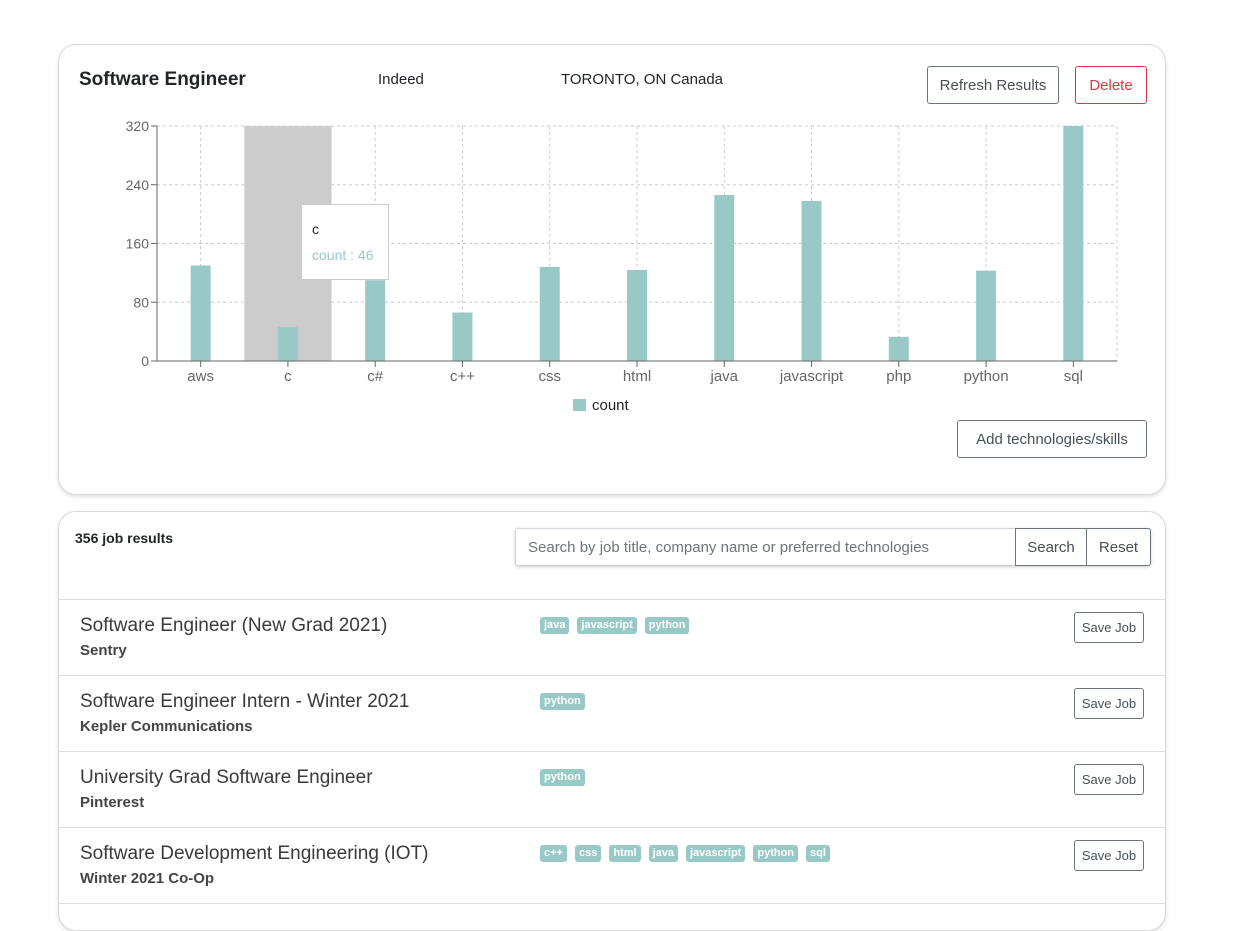  I want to click on x-tick-label: php, so click(898, 376).